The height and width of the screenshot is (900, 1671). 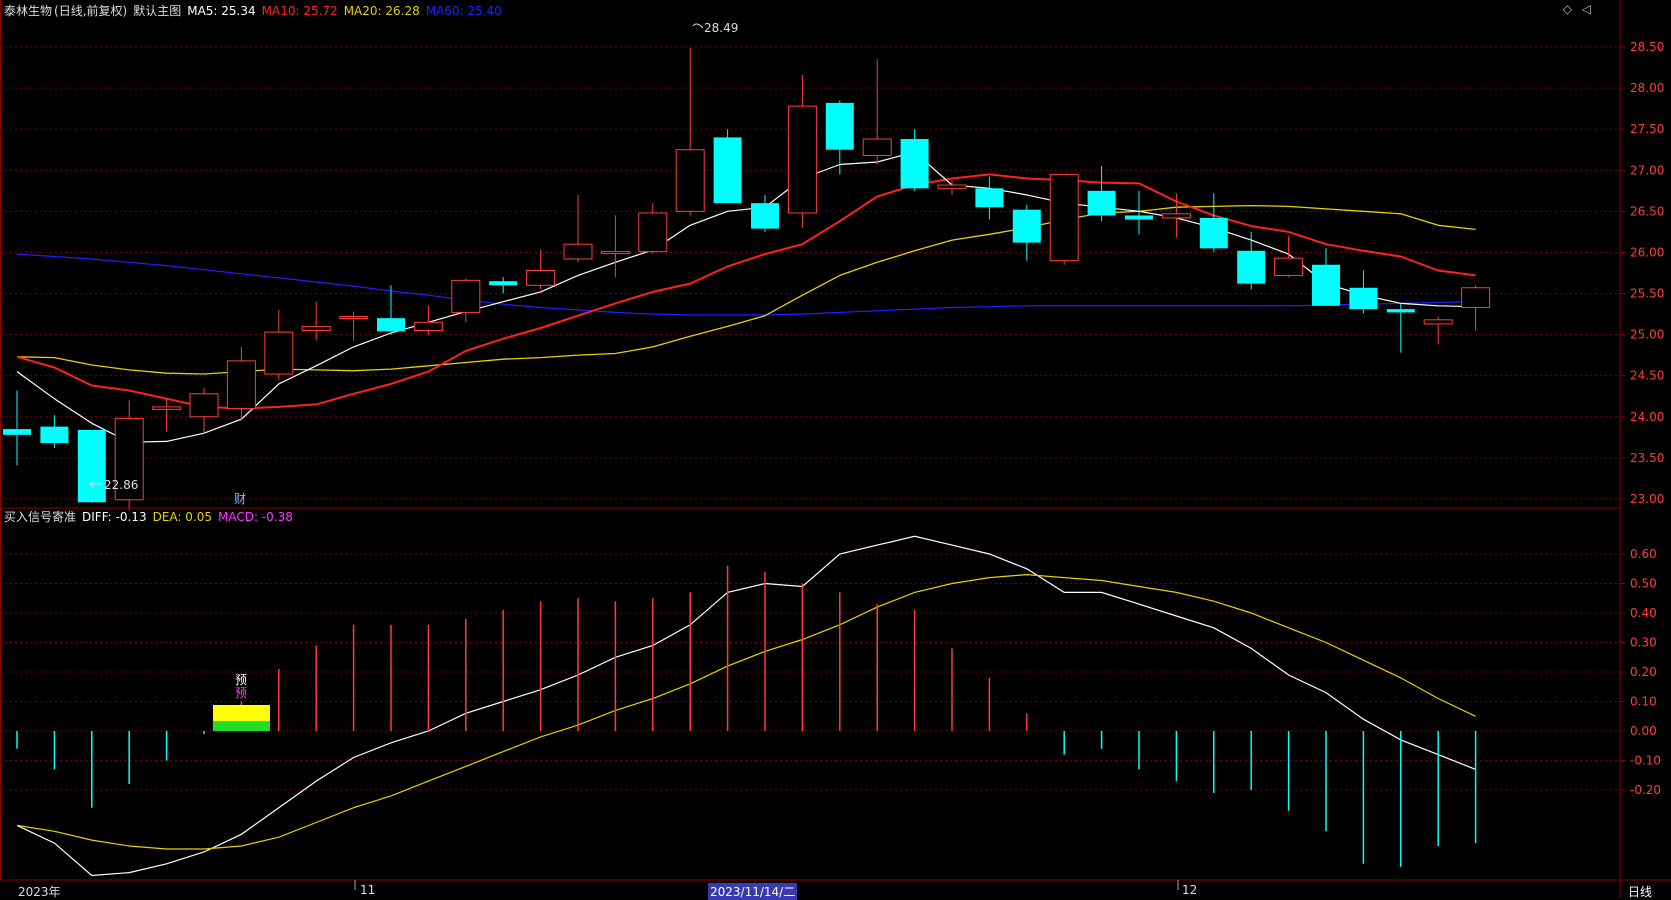 What do you see at coordinates (1567, 9) in the screenshot?
I see `diamond-icon: ◇` at bounding box center [1567, 9].